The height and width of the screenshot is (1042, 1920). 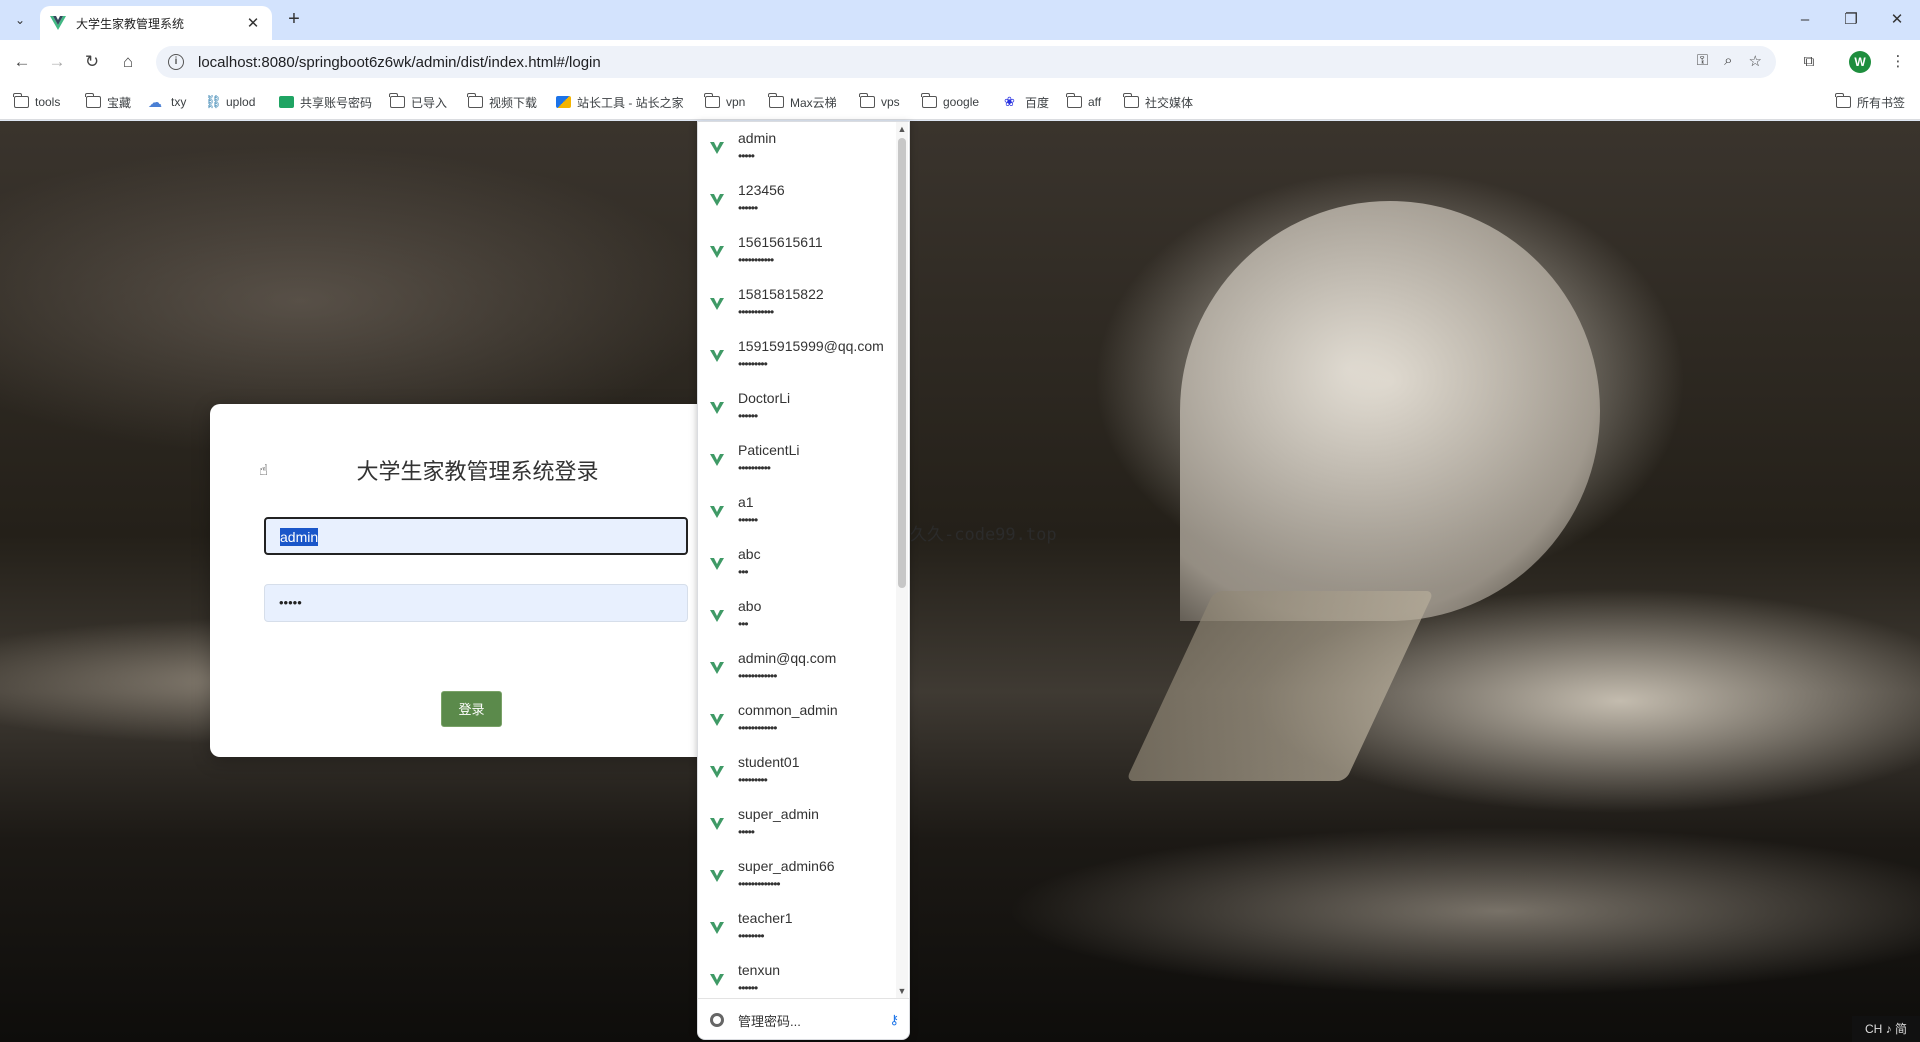 What do you see at coordinates (176, 62) in the screenshot?
I see `site-info-icon: i` at bounding box center [176, 62].